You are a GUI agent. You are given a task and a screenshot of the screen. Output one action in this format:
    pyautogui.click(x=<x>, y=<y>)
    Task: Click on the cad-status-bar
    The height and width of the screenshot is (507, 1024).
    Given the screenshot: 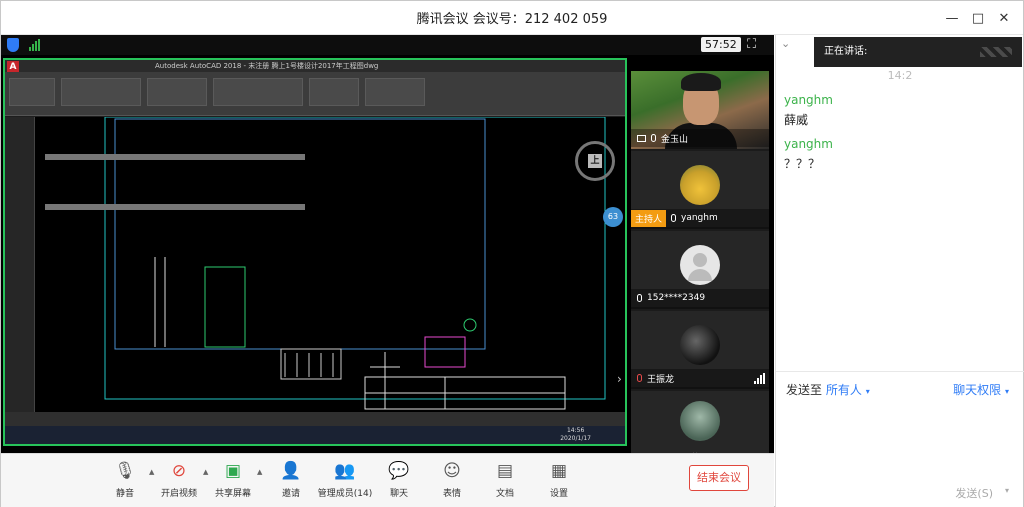 What is the action you would take?
    pyautogui.click(x=315, y=419)
    